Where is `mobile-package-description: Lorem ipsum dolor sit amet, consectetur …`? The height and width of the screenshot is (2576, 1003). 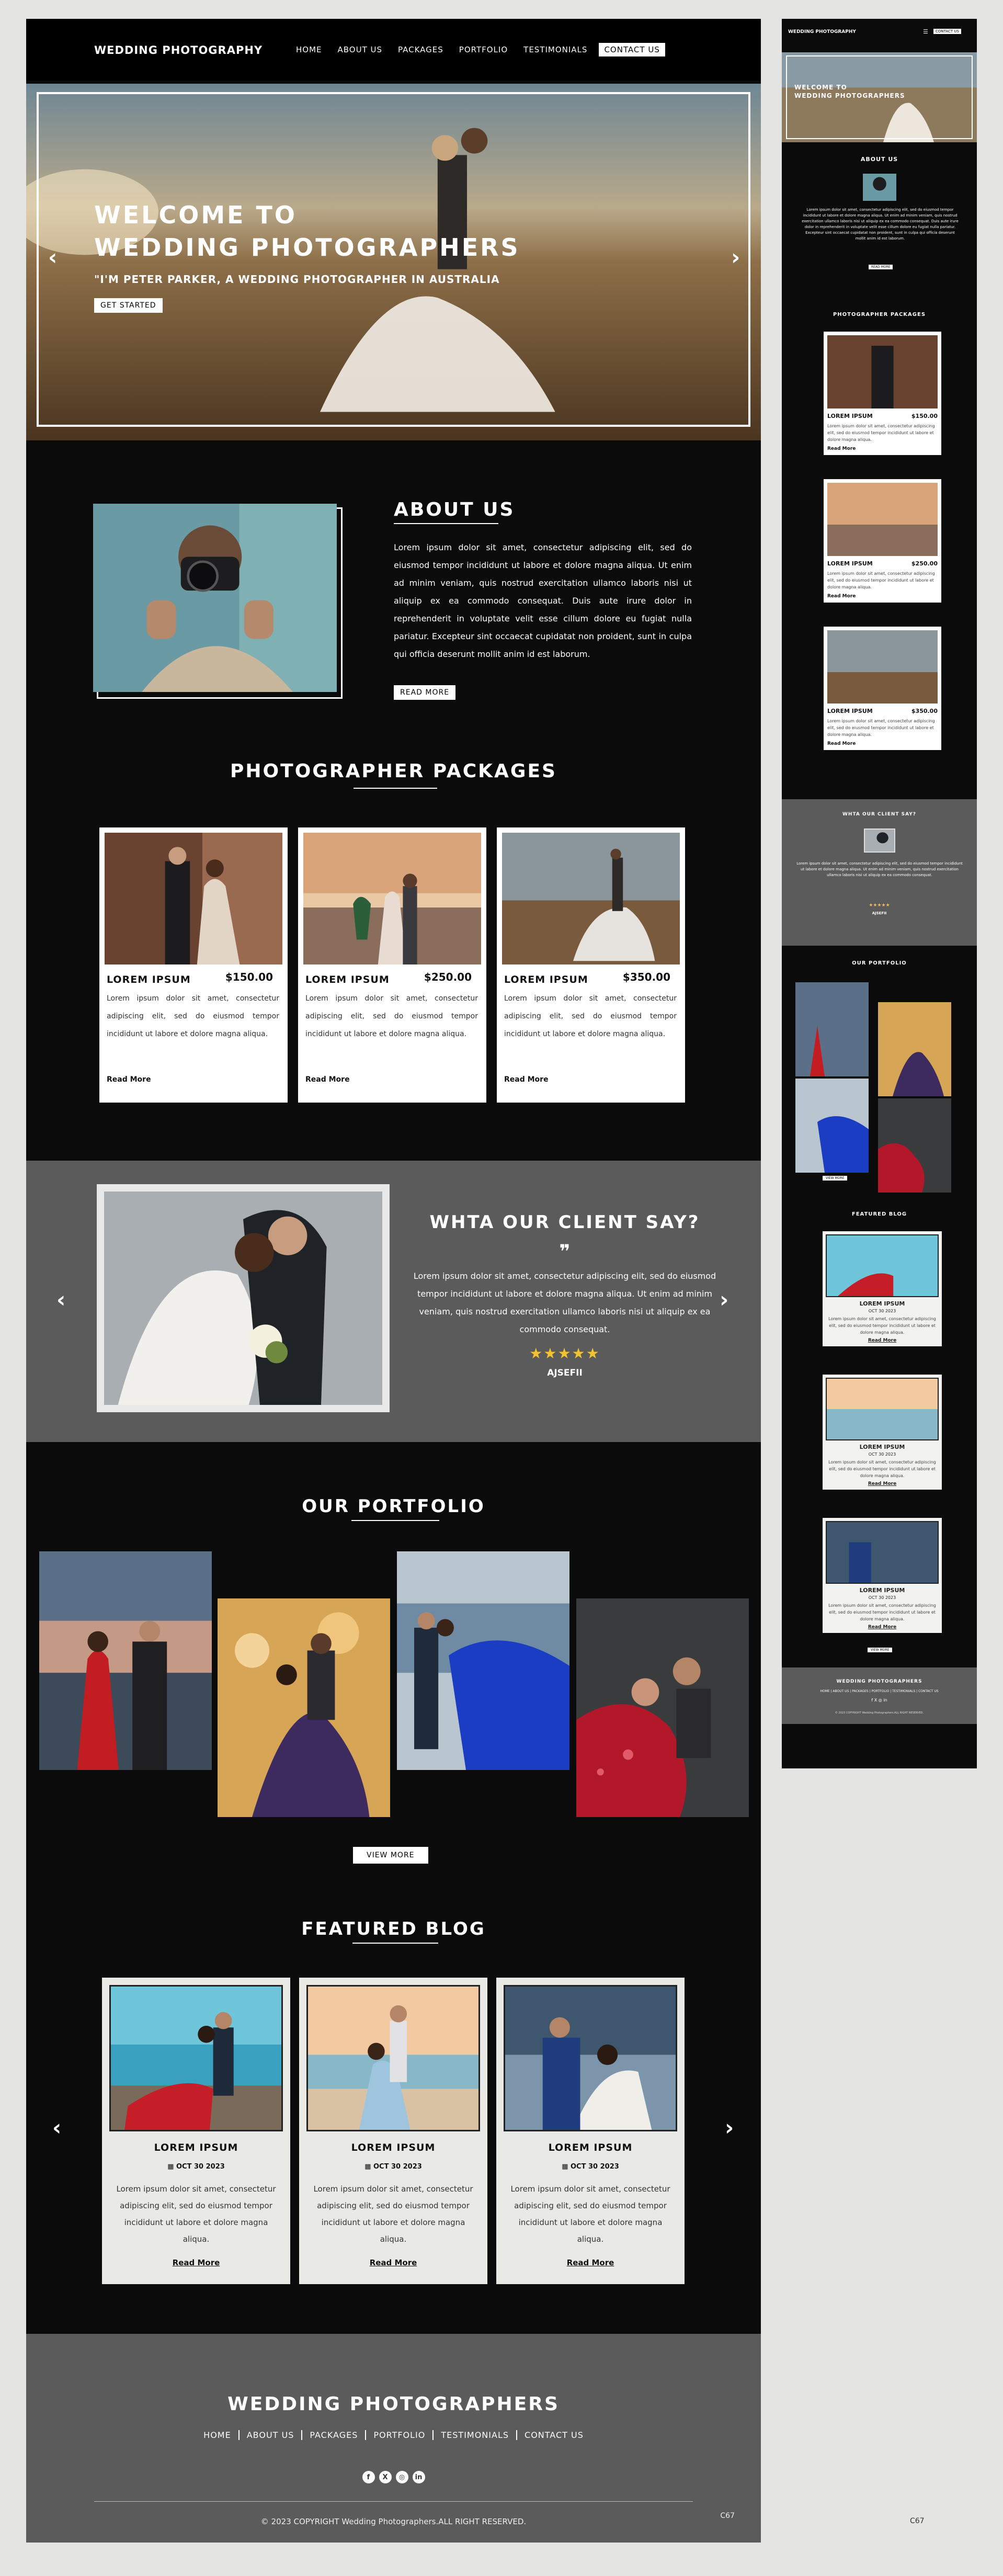 mobile-package-description: Lorem ipsum dolor sit amet, consectetur … is located at coordinates (881, 580).